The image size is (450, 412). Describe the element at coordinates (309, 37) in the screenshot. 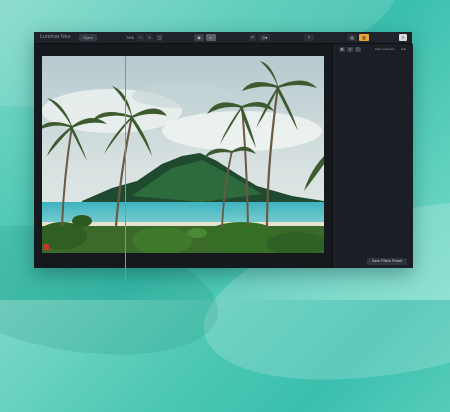

I see `export-icon: ⇪` at that location.